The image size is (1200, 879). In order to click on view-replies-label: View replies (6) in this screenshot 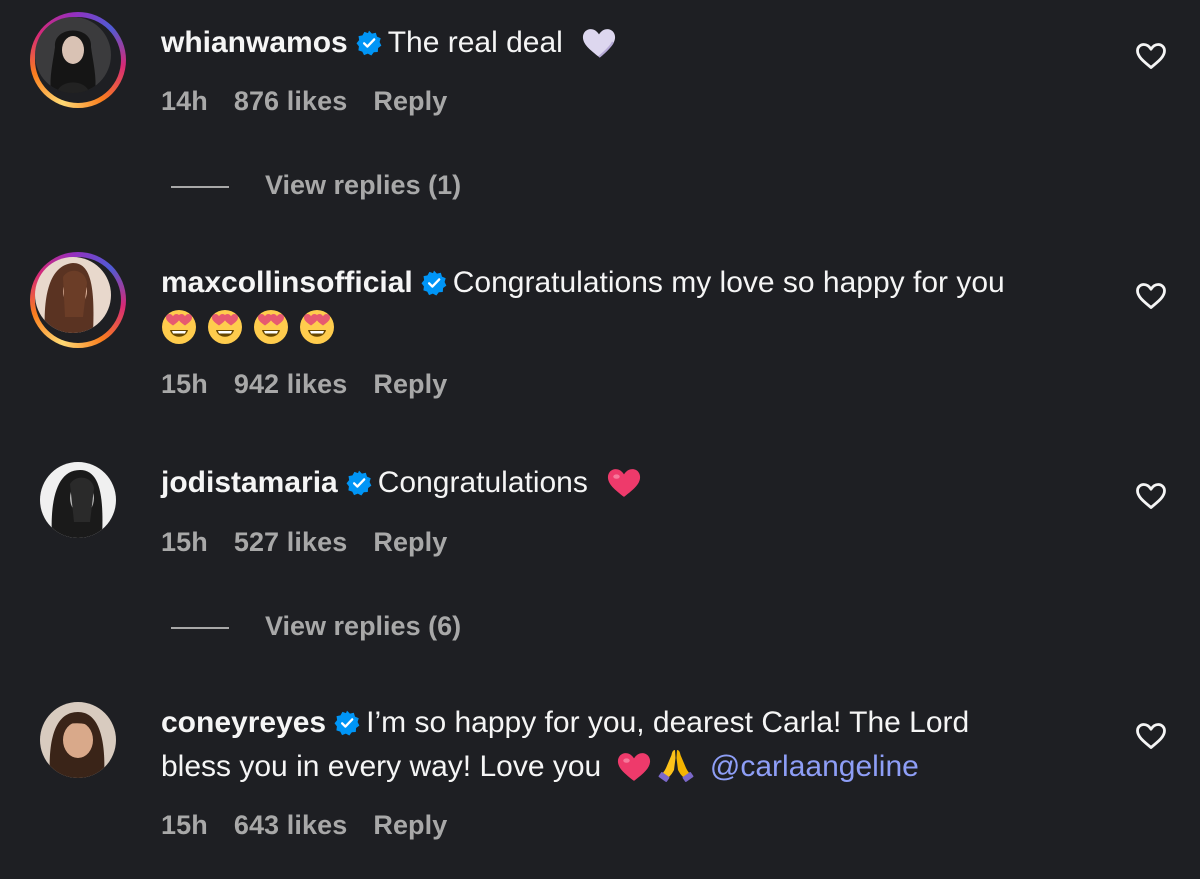, I will do `click(363, 626)`.